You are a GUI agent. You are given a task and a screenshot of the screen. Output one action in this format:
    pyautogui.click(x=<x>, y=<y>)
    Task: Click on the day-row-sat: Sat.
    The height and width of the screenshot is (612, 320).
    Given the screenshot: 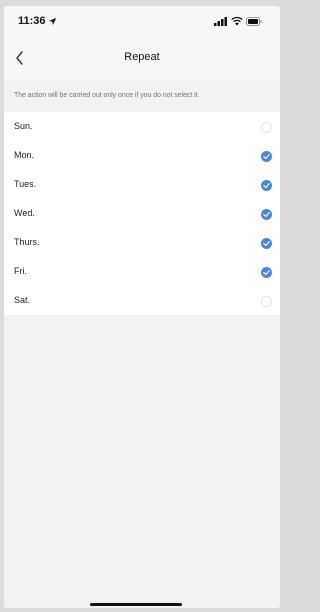 What is the action you would take?
    pyautogui.click(x=142, y=300)
    